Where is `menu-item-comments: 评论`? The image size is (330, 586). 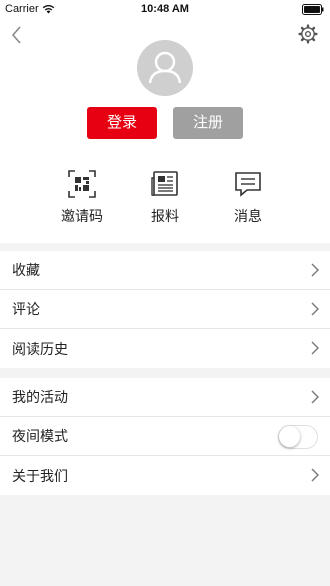 menu-item-comments: 评论 is located at coordinates (165, 309).